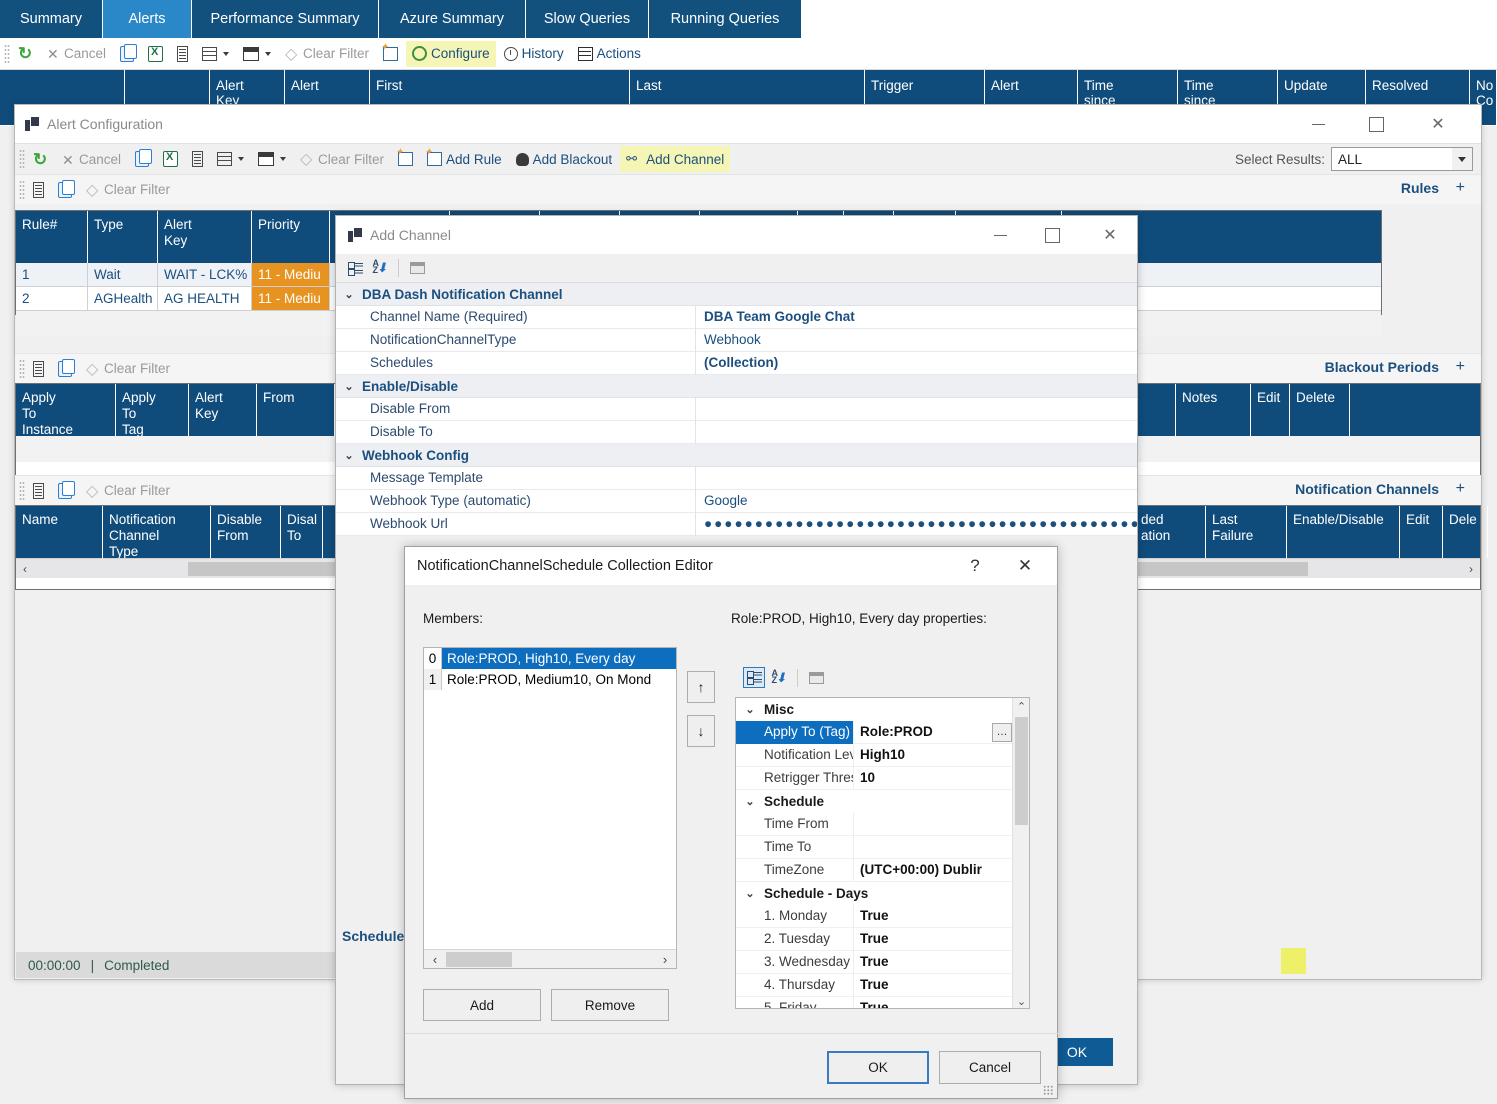 The height and width of the screenshot is (1104, 1497). Describe the element at coordinates (1025, 566) in the screenshot. I see `close-icon: ✕` at that location.